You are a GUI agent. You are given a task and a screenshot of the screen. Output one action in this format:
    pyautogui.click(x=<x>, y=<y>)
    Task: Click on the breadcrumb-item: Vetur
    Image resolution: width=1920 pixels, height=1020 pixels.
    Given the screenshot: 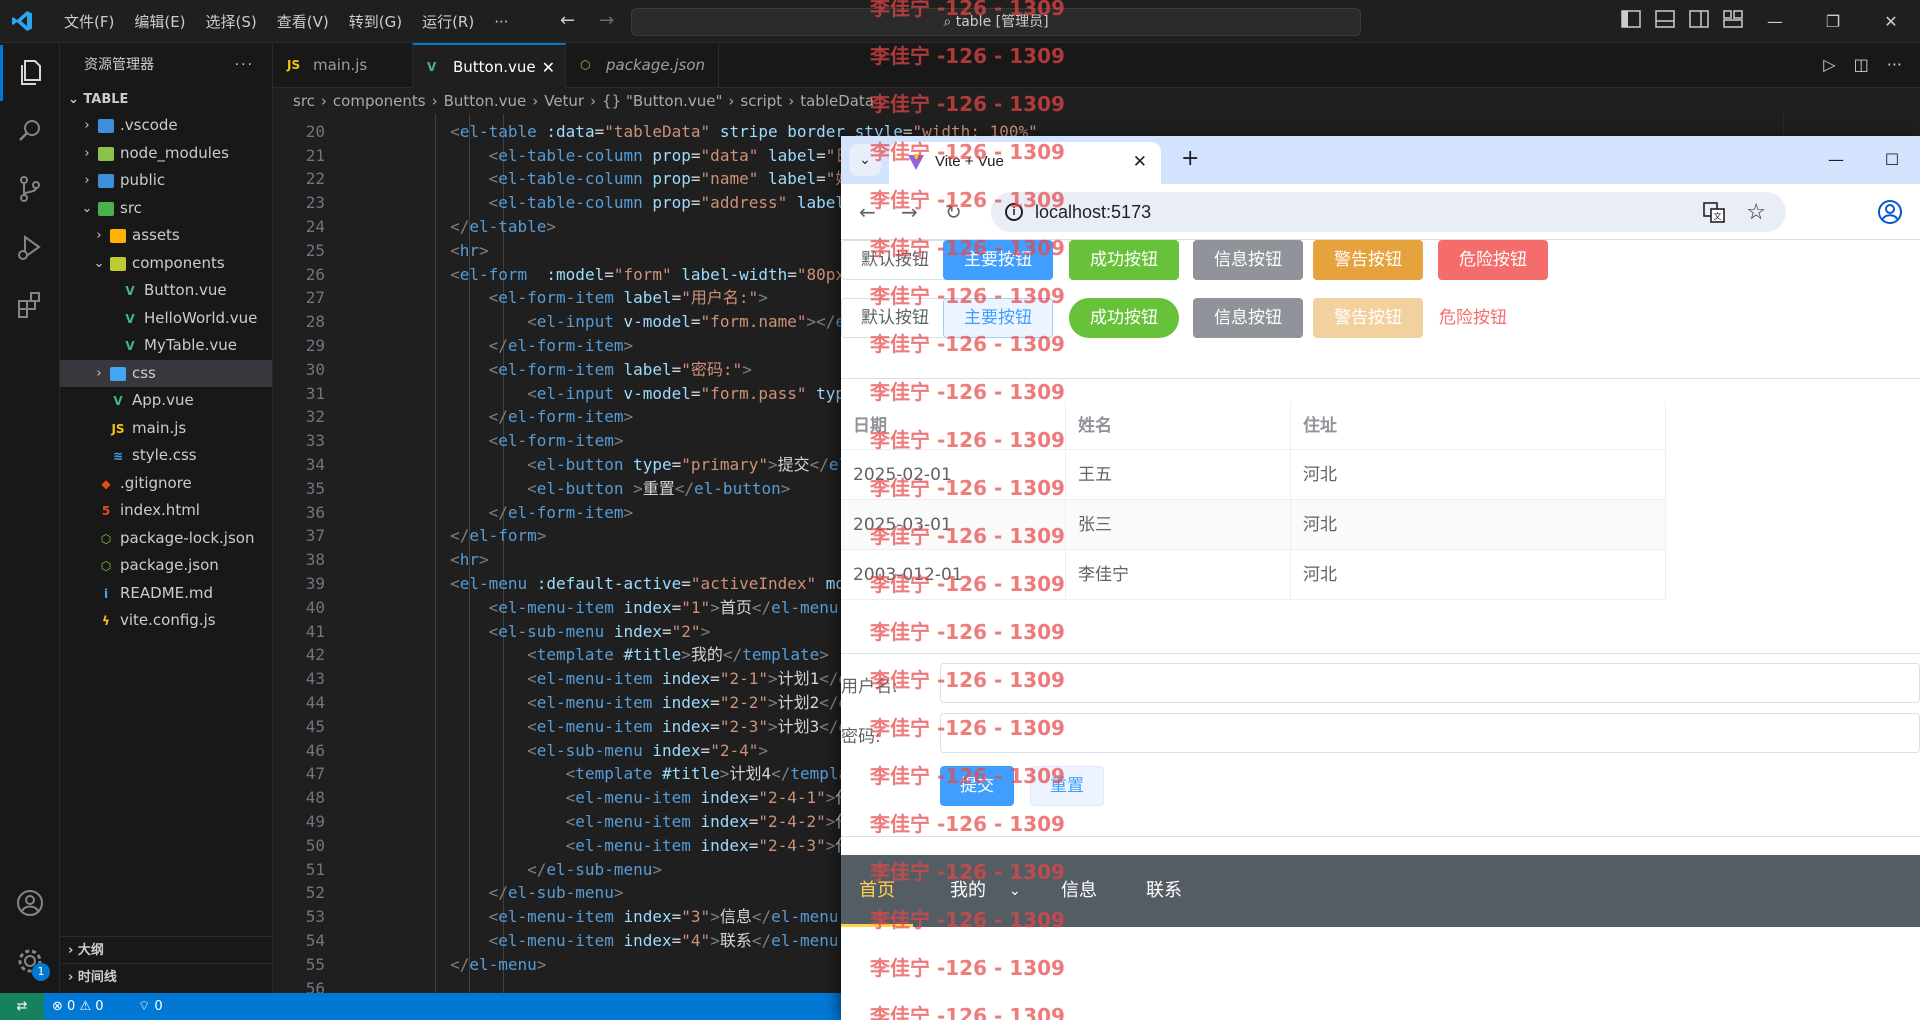 What is the action you would take?
    pyautogui.click(x=564, y=101)
    